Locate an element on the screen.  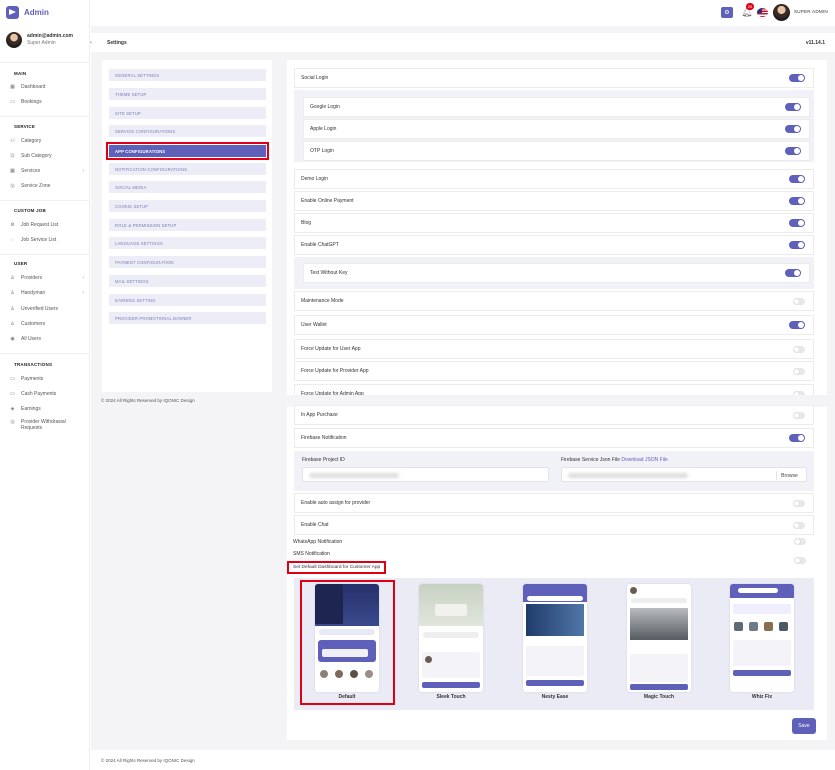
zone-icon: ◎ is located at coordinates (12, 185).